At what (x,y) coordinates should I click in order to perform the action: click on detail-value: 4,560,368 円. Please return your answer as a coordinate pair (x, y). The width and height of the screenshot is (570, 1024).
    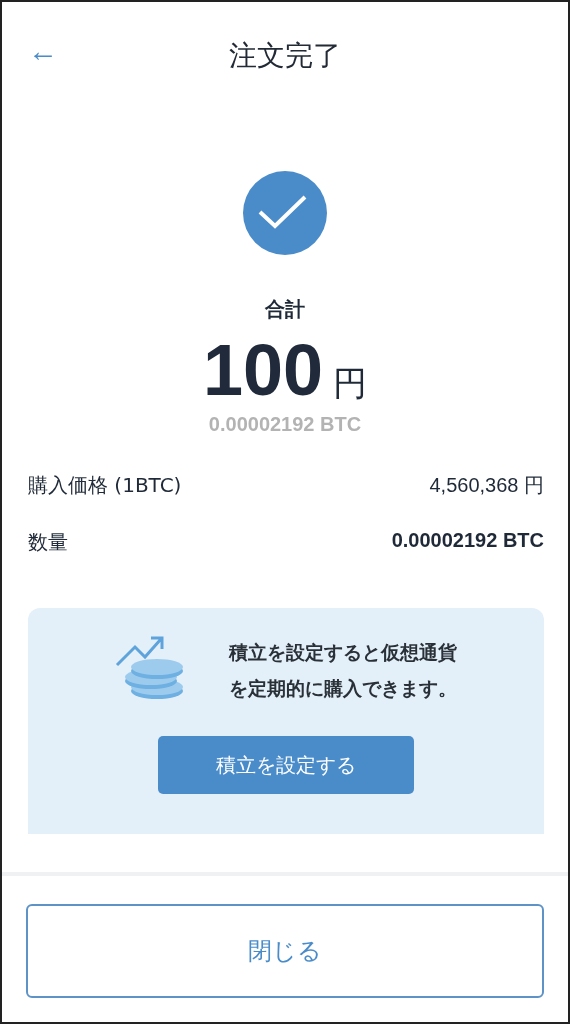
    Looking at the image, I should click on (486, 485).